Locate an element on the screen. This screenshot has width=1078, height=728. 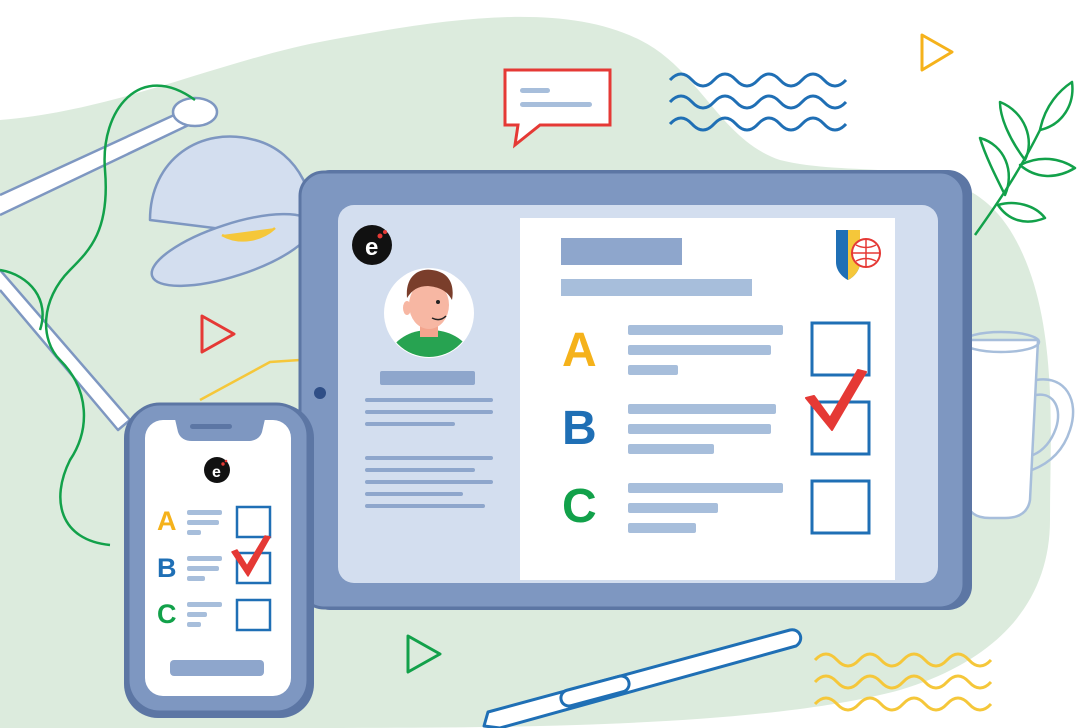
profile-name-bar is located at coordinates (427, 378).